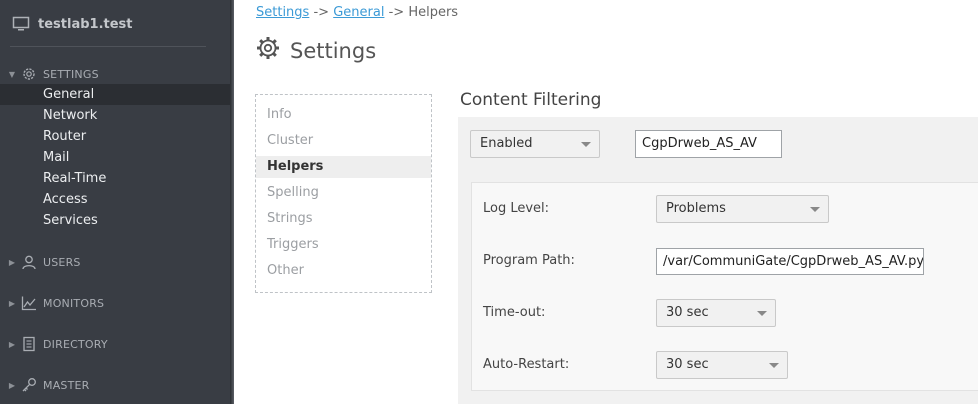  I want to click on sidebar-item-router: Router, so click(115, 136).